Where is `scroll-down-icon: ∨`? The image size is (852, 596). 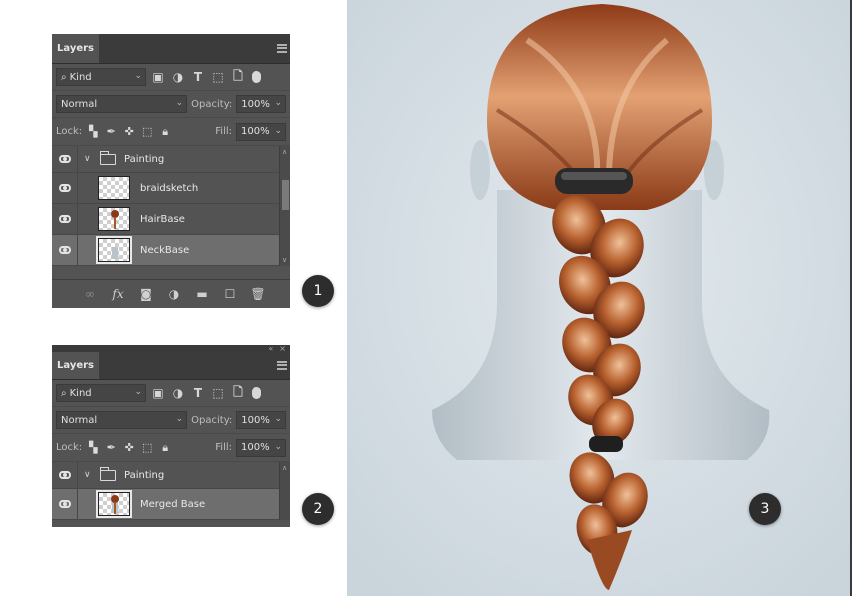
scroll-down-icon: ∨ is located at coordinates (284, 260).